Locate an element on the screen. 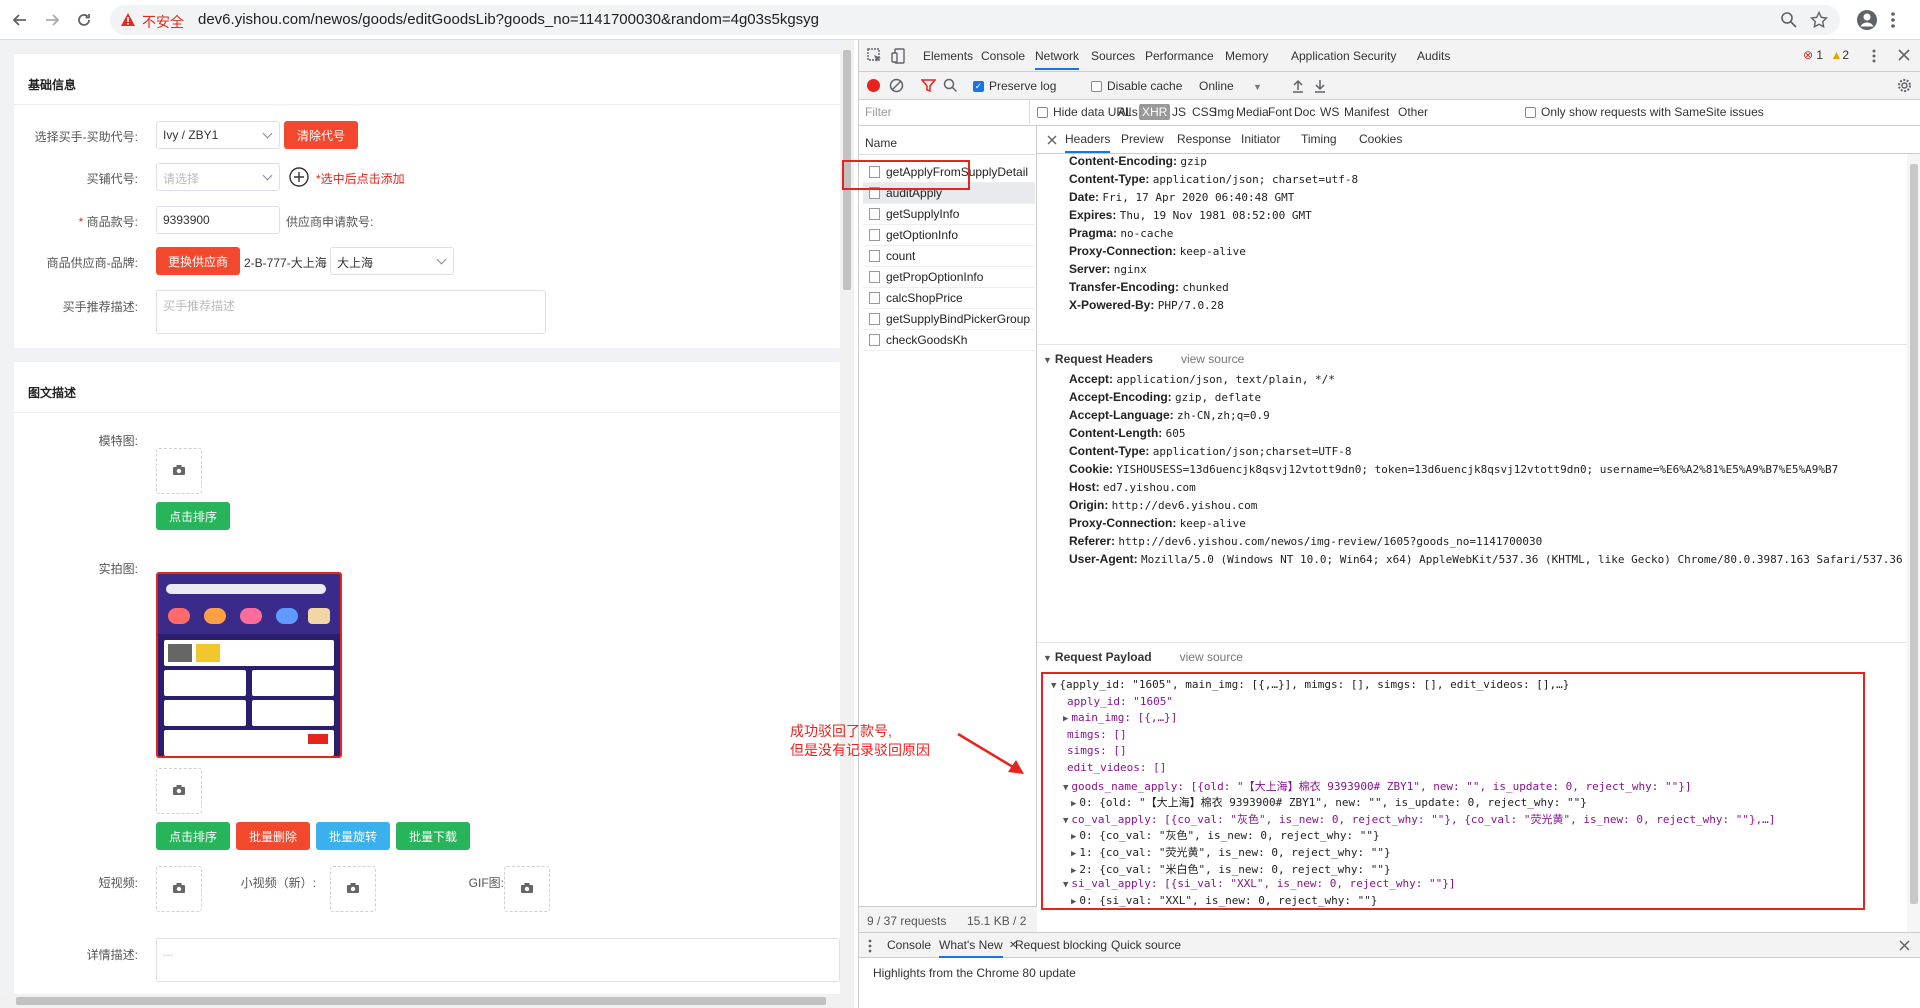  header-row: Host: ed7.yishou.com is located at coordinates (1132, 487).